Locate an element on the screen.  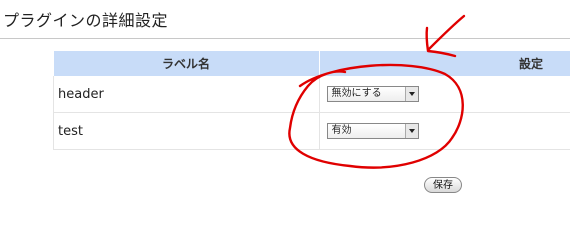
page-title: プラグインの詳細設定 is located at coordinates (86, 20).